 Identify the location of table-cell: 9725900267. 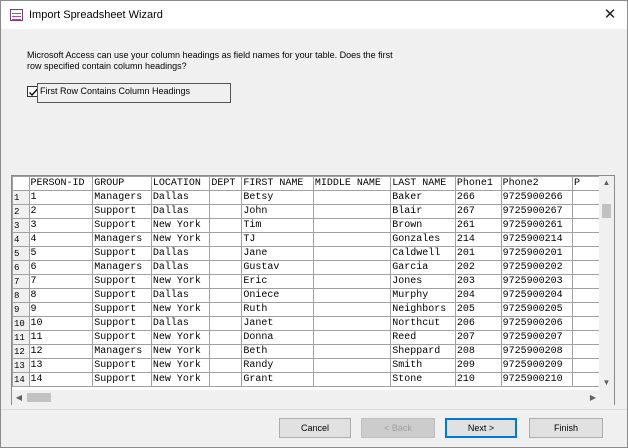
(537, 211).